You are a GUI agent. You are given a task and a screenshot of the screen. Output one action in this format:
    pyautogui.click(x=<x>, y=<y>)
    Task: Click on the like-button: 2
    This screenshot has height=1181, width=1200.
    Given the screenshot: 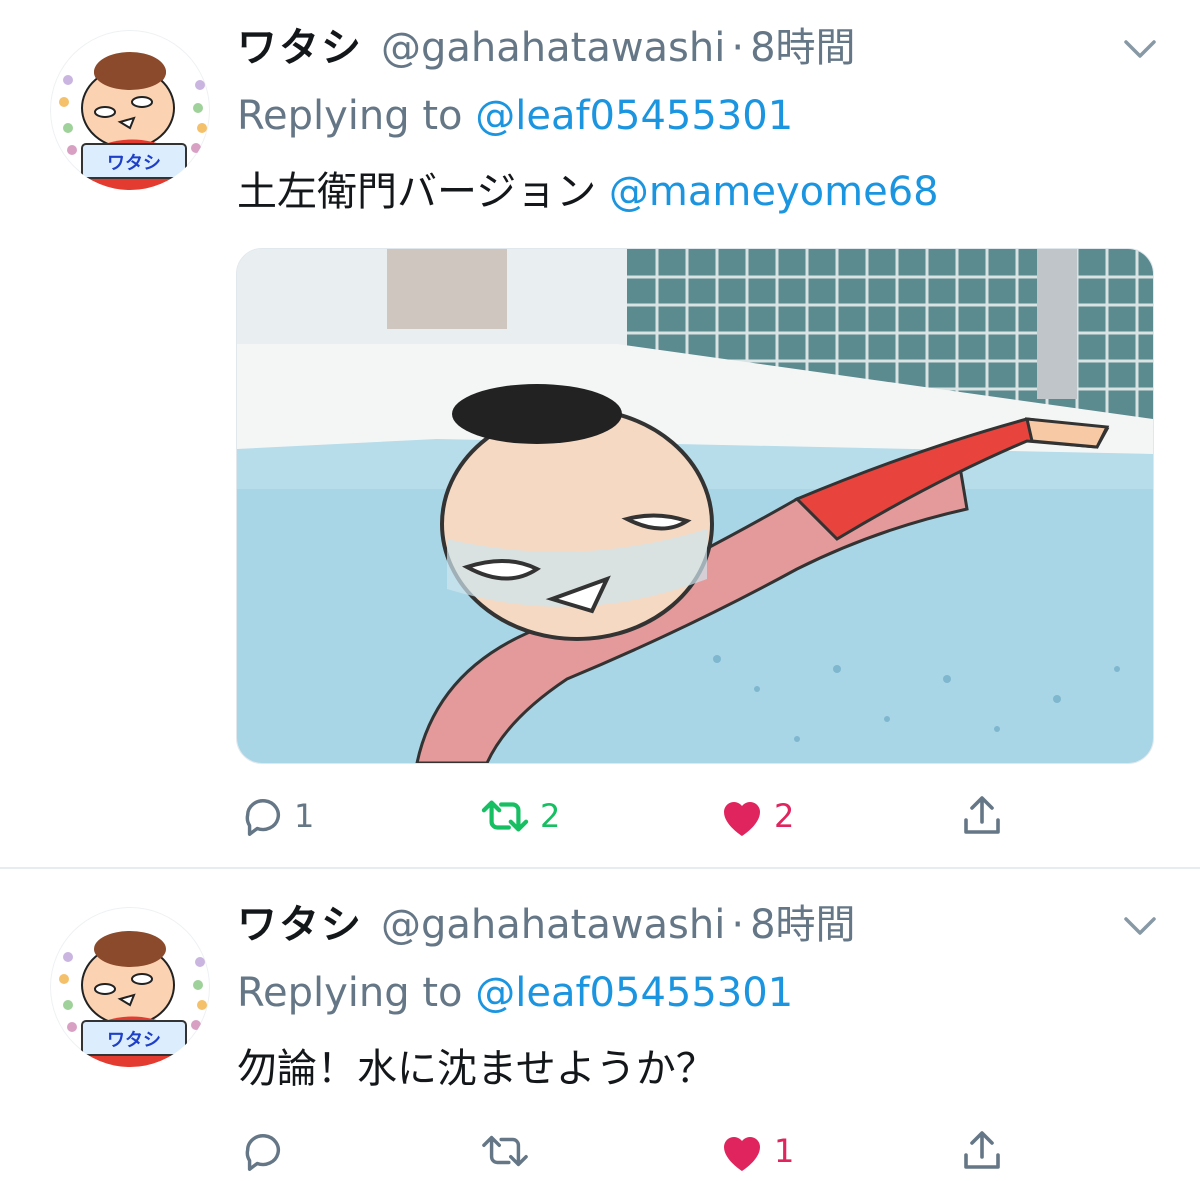 What is the action you would take?
    pyautogui.click(x=756, y=816)
    